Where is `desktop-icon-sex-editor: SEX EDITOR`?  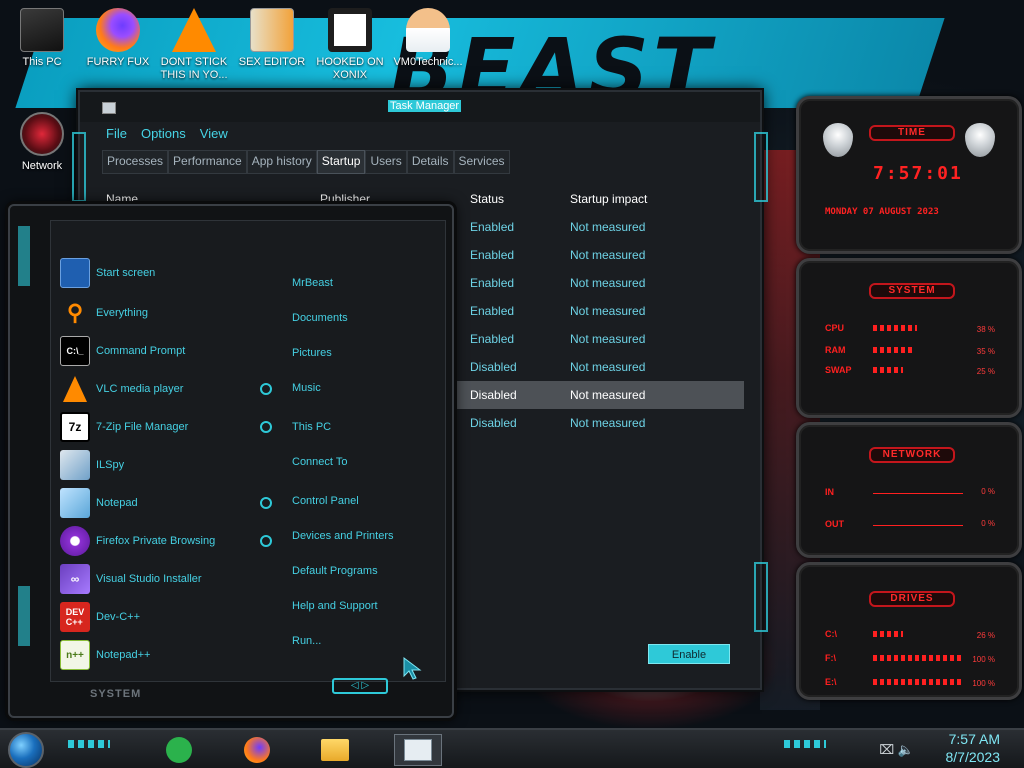
desktop-icon-sex-editor: SEX EDITOR is located at coordinates (272, 38).